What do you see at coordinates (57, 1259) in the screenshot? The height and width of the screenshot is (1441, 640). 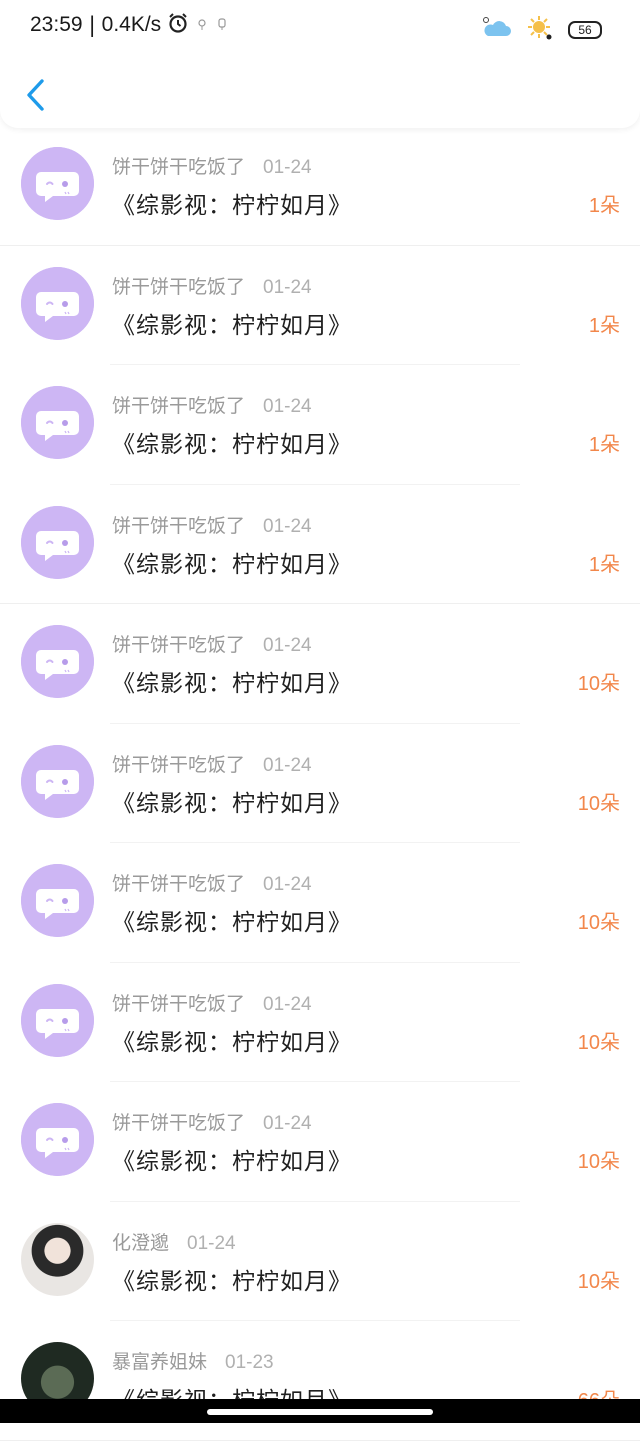 I see `avatar` at bounding box center [57, 1259].